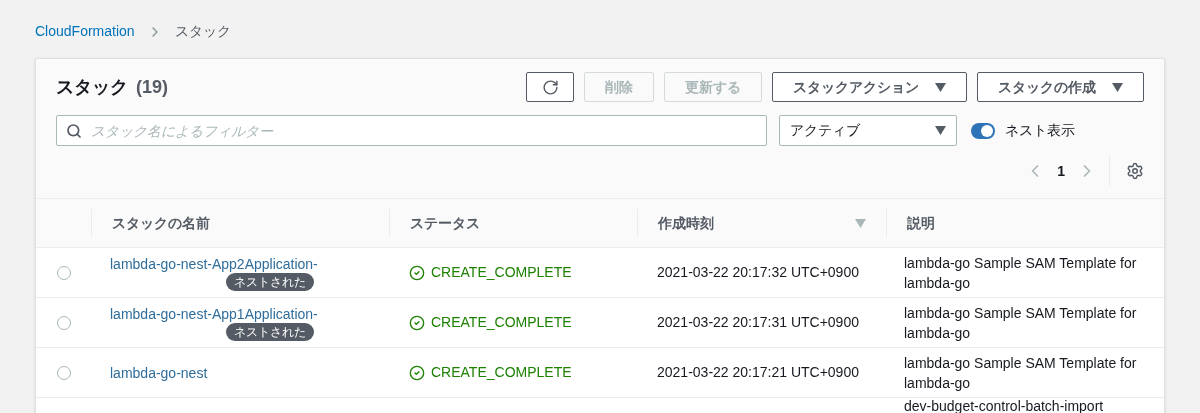 Image resolution: width=1200 pixels, height=413 pixels. I want to click on column-header-cell: 作成時刻, so click(761, 223).